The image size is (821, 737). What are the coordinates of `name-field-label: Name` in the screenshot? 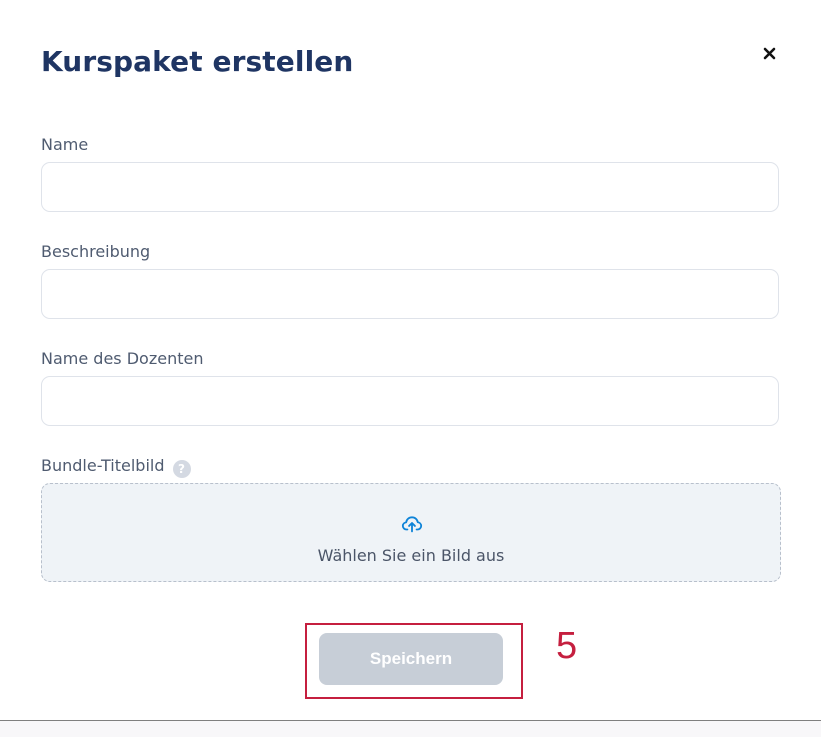 It's located at (65, 144).